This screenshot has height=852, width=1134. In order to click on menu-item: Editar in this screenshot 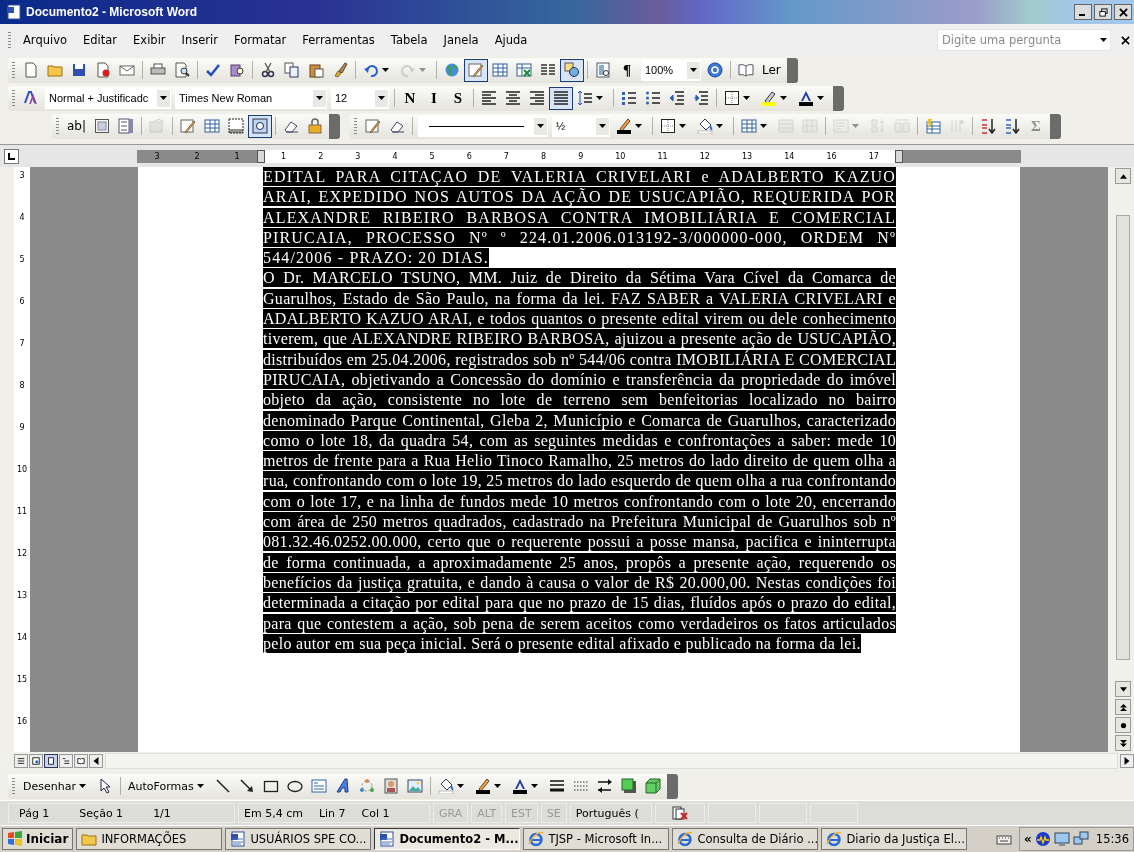, I will do `click(100, 40)`.